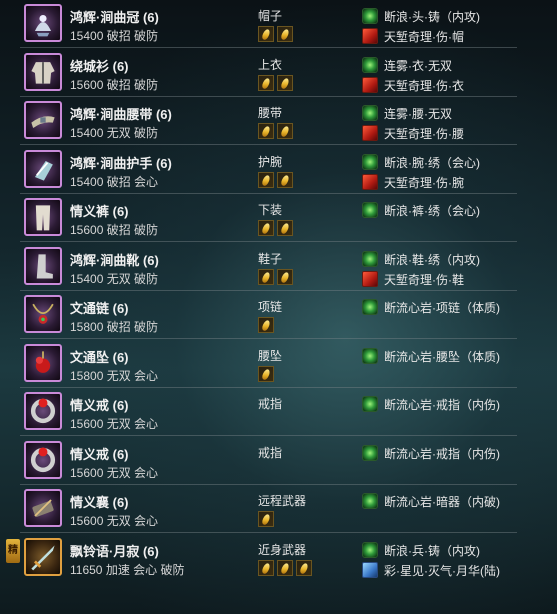  What do you see at coordinates (270, 404) in the screenshot?
I see `slot-label: 戒指` at bounding box center [270, 404].